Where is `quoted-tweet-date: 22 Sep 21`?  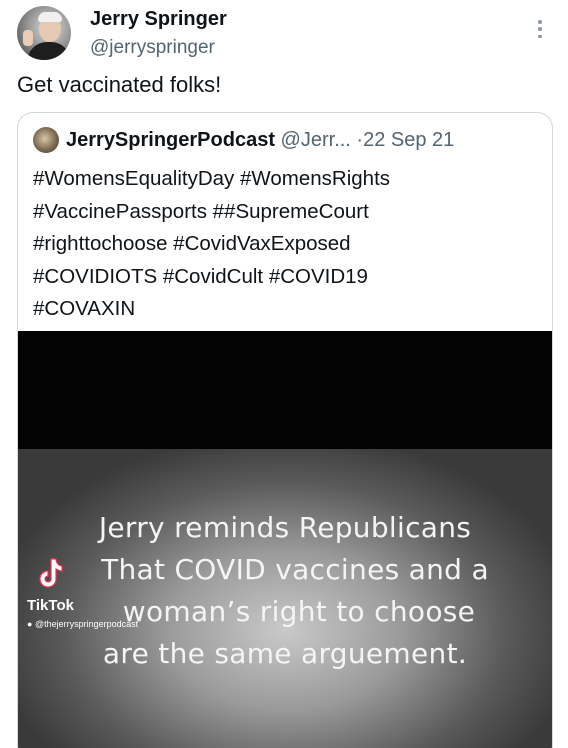
quoted-tweet-date: 22 Sep 21 is located at coordinates (409, 140).